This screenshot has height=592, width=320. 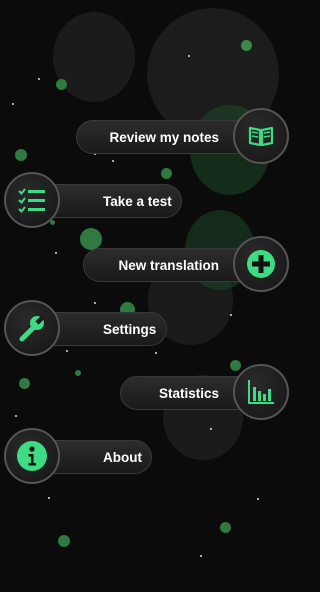 I want to click on wrench-icon, so click(x=32, y=328).